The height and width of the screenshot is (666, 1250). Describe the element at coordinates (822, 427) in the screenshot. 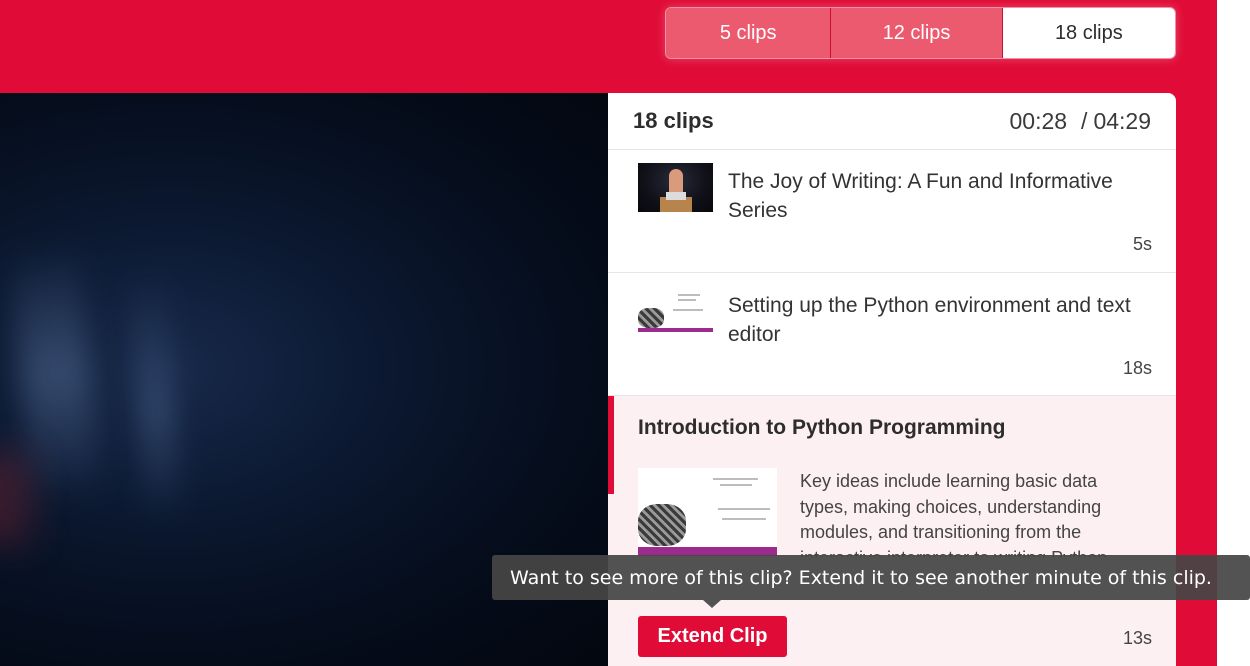

I see `active-clip-title: Introduction to Python Programming` at that location.